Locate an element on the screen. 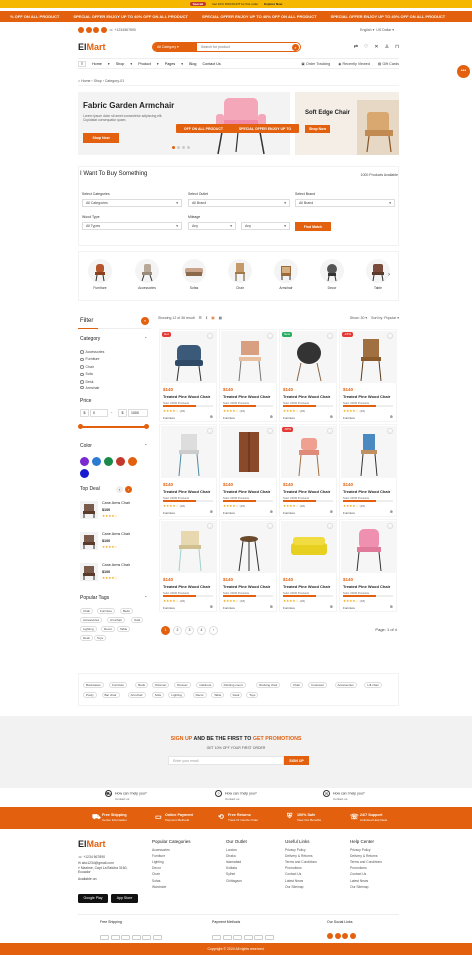 The height and width of the screenshot is (955, 472). side-shop-now-button: Shop Now is located at coordinates (317, 129).